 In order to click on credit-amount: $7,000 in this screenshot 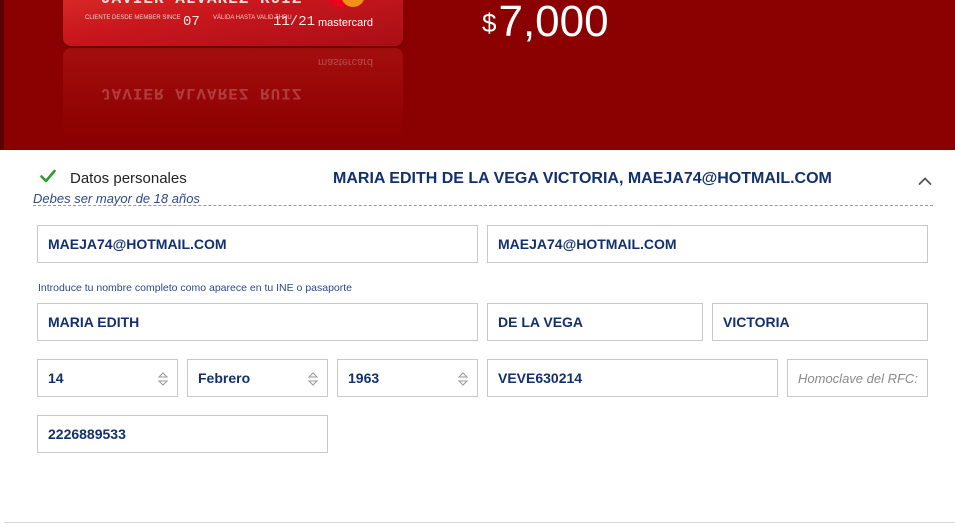, I will do `click(545, 24)`.